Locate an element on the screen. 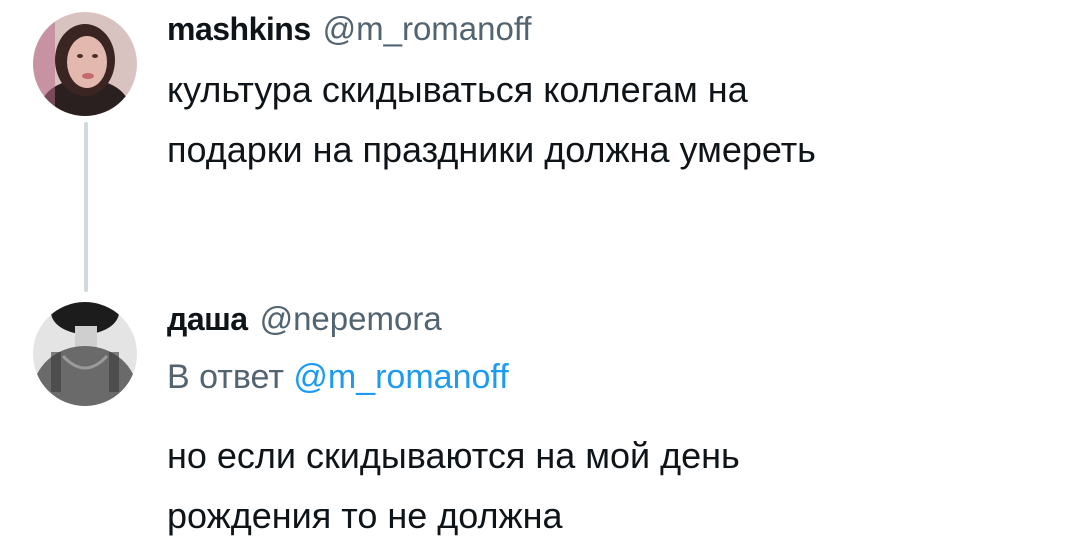  tweet-header: даша @nepemora is located at coordinates (304, 319).